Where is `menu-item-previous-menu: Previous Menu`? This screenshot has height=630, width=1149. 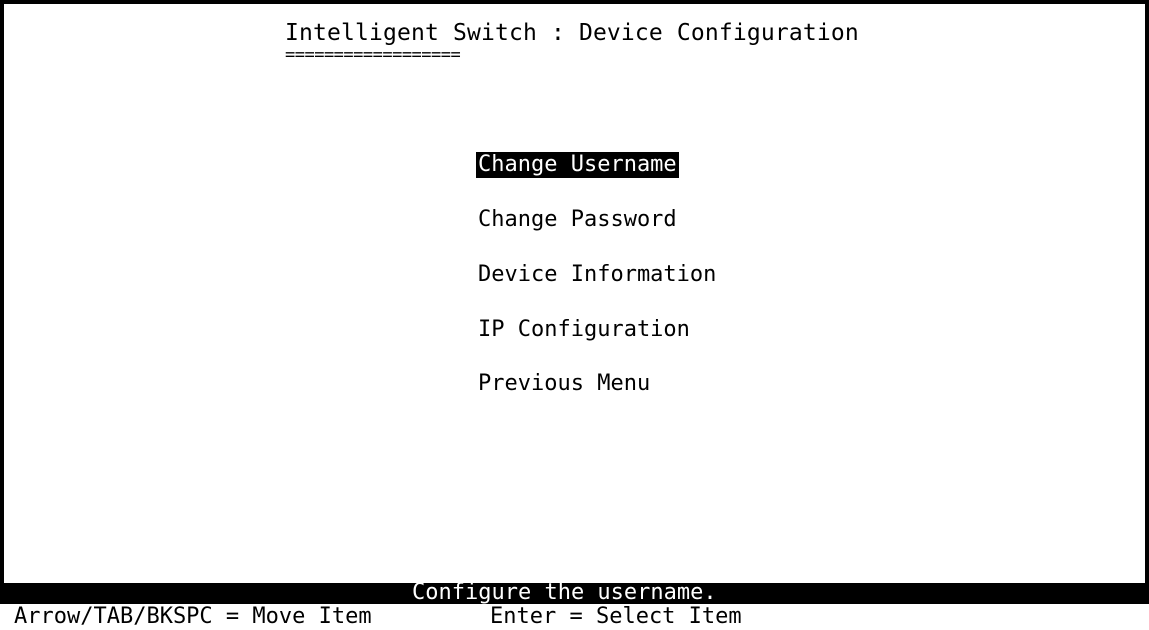 menu-item-previous-menu: Previous Menu is located at coordinates (564, 384).